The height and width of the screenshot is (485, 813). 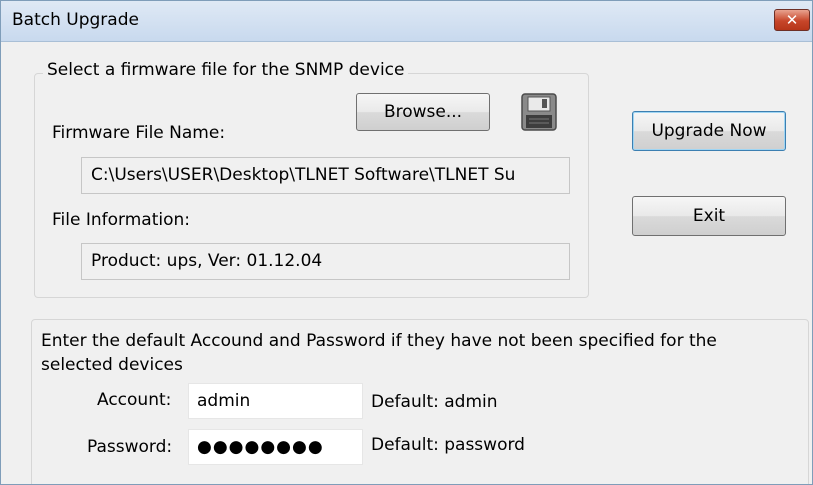 What do you see at coordinates (134, 400) in the screenshot?
I see `account-label: Account:` at bounding box center [134, 400].